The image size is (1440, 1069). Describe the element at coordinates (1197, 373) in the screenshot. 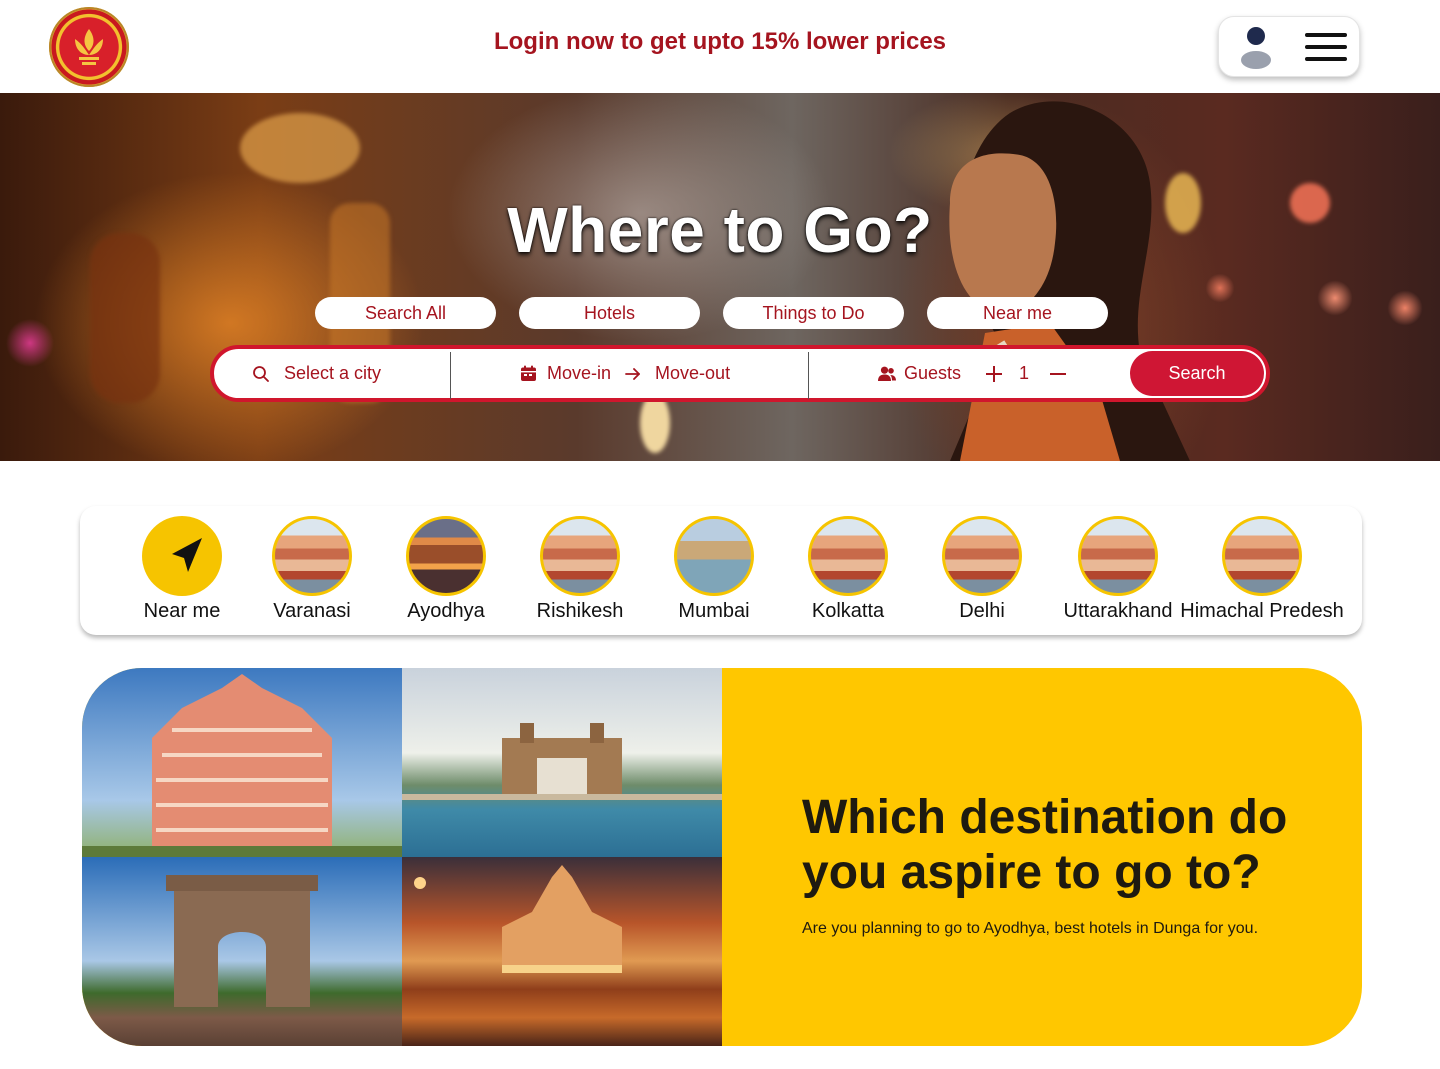

I see `search-button: Search` at that location.